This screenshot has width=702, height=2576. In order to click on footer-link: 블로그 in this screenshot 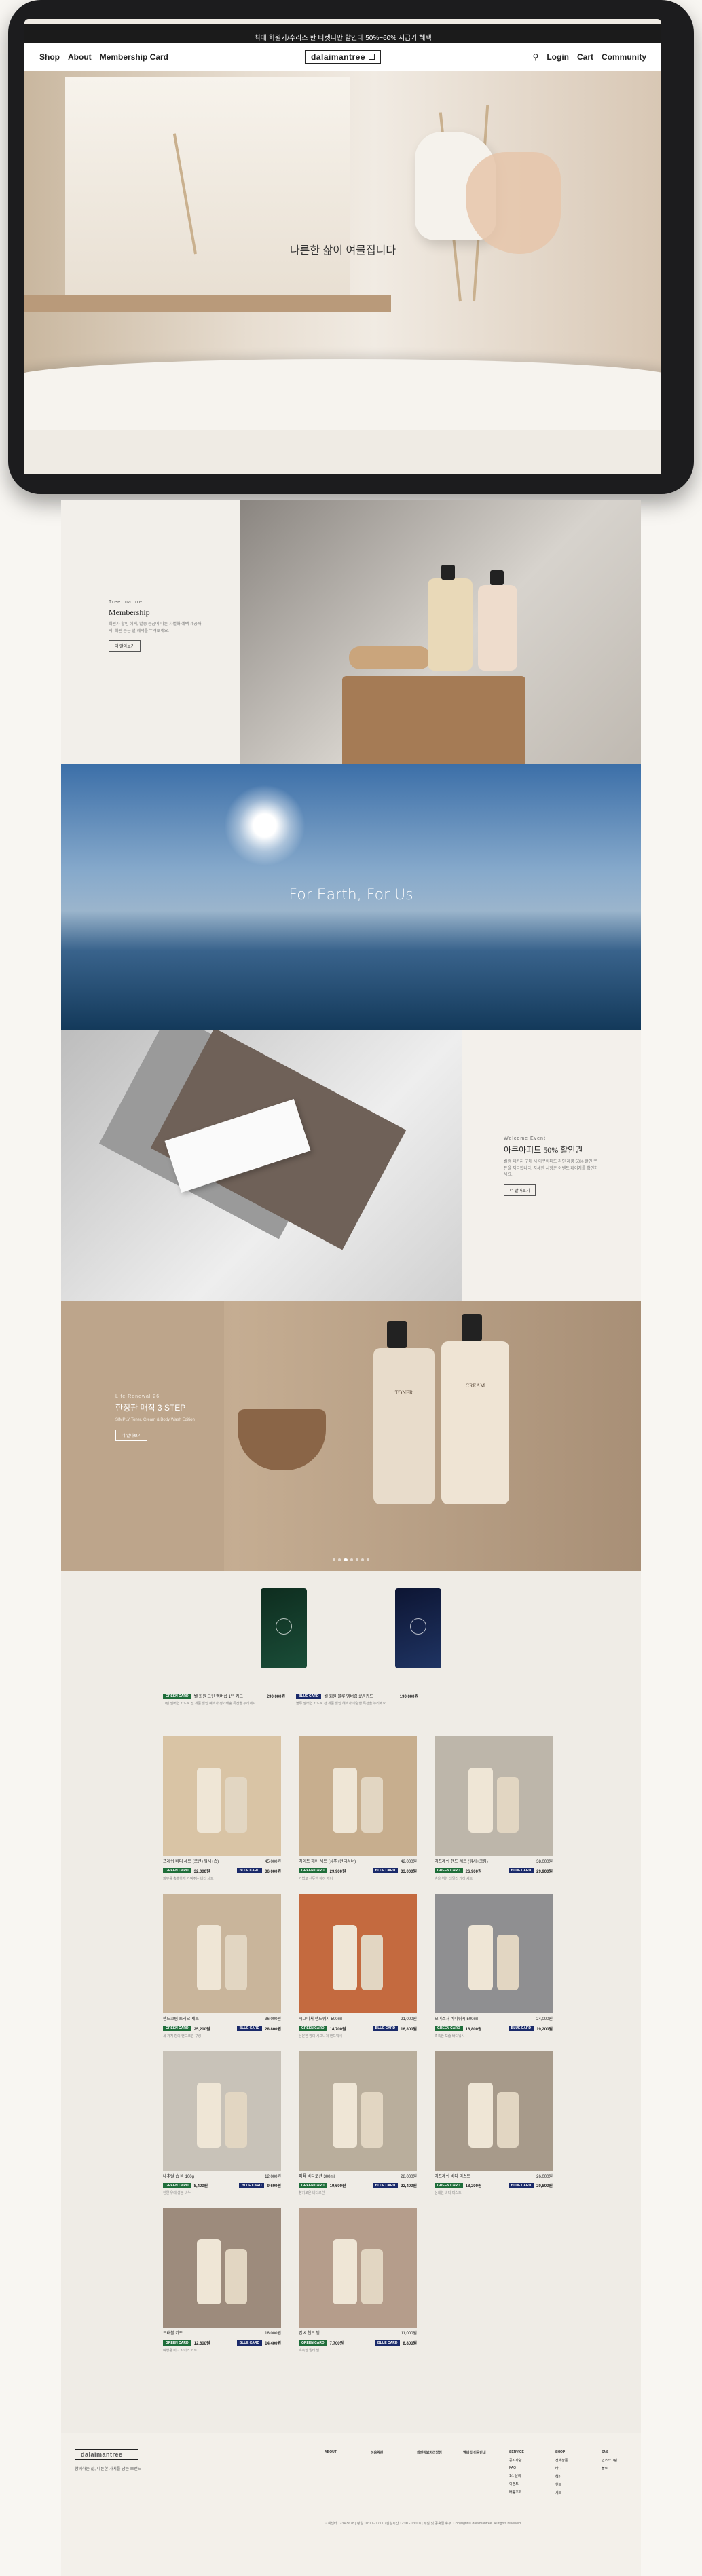, I will do `click(615, 2469)`.